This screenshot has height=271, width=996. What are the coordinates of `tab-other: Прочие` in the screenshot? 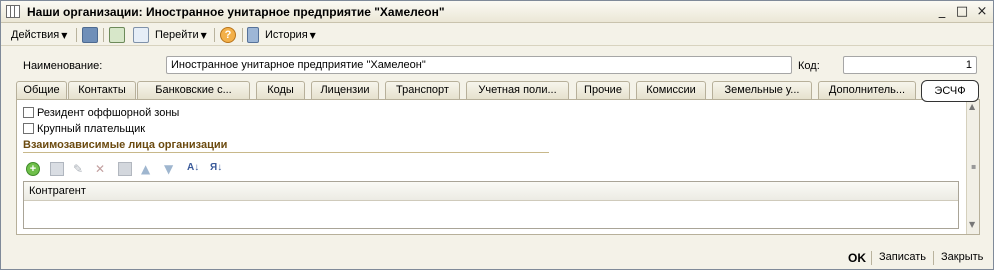 It's located at (603, 90).